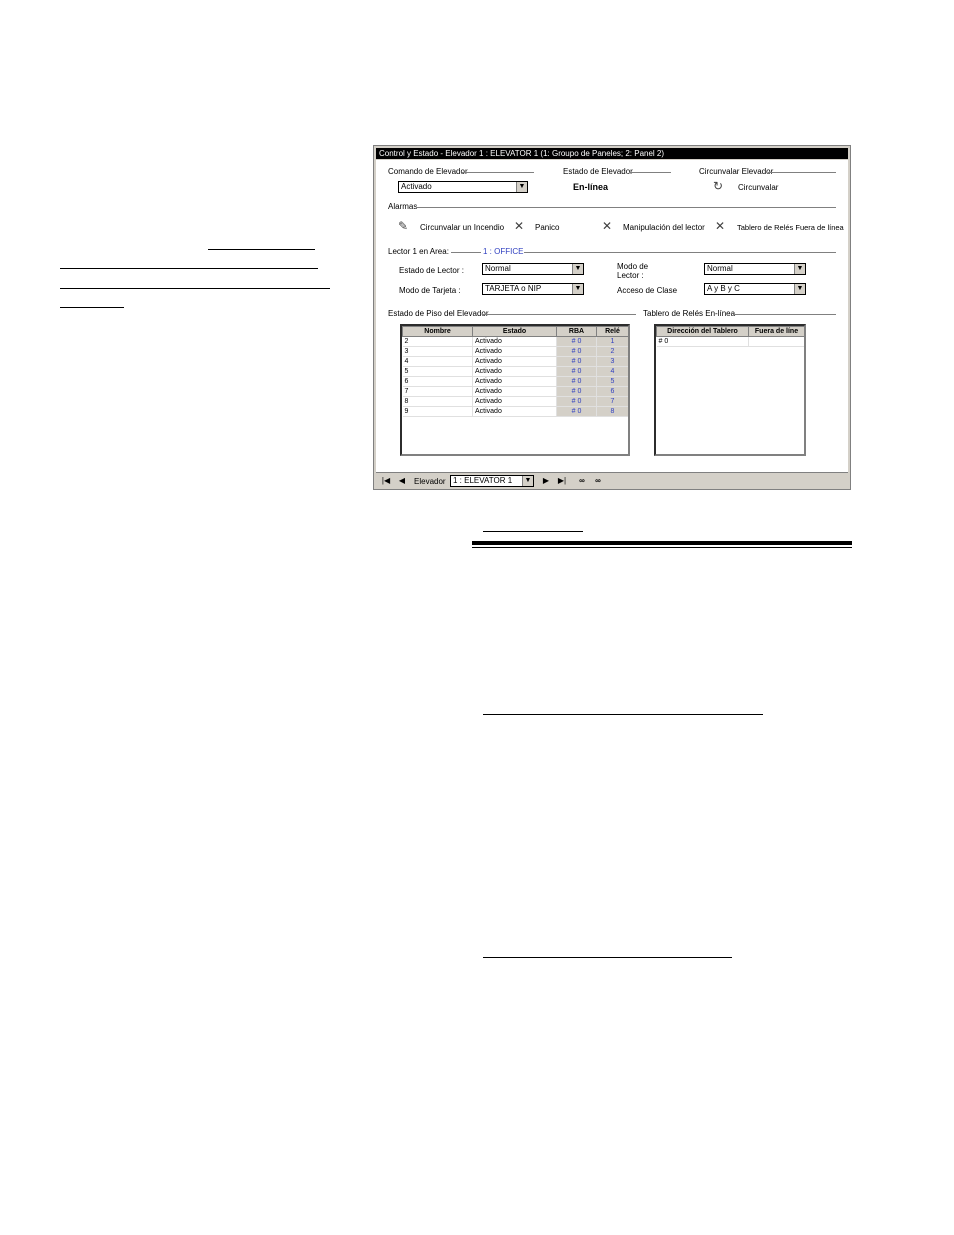  Describe the element at coordinates (438, 313) in the screenshot. I see `floor-state-group-label: Estado de Piso del Elevador` at that location.